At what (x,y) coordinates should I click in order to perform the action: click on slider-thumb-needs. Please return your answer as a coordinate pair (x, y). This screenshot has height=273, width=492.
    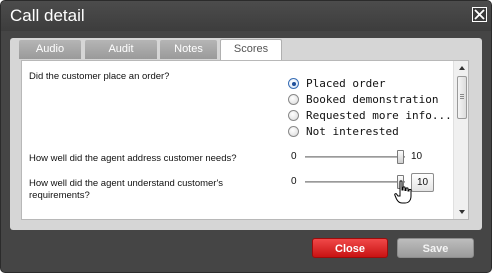
    Looking at the image, I should click on (400, 157).